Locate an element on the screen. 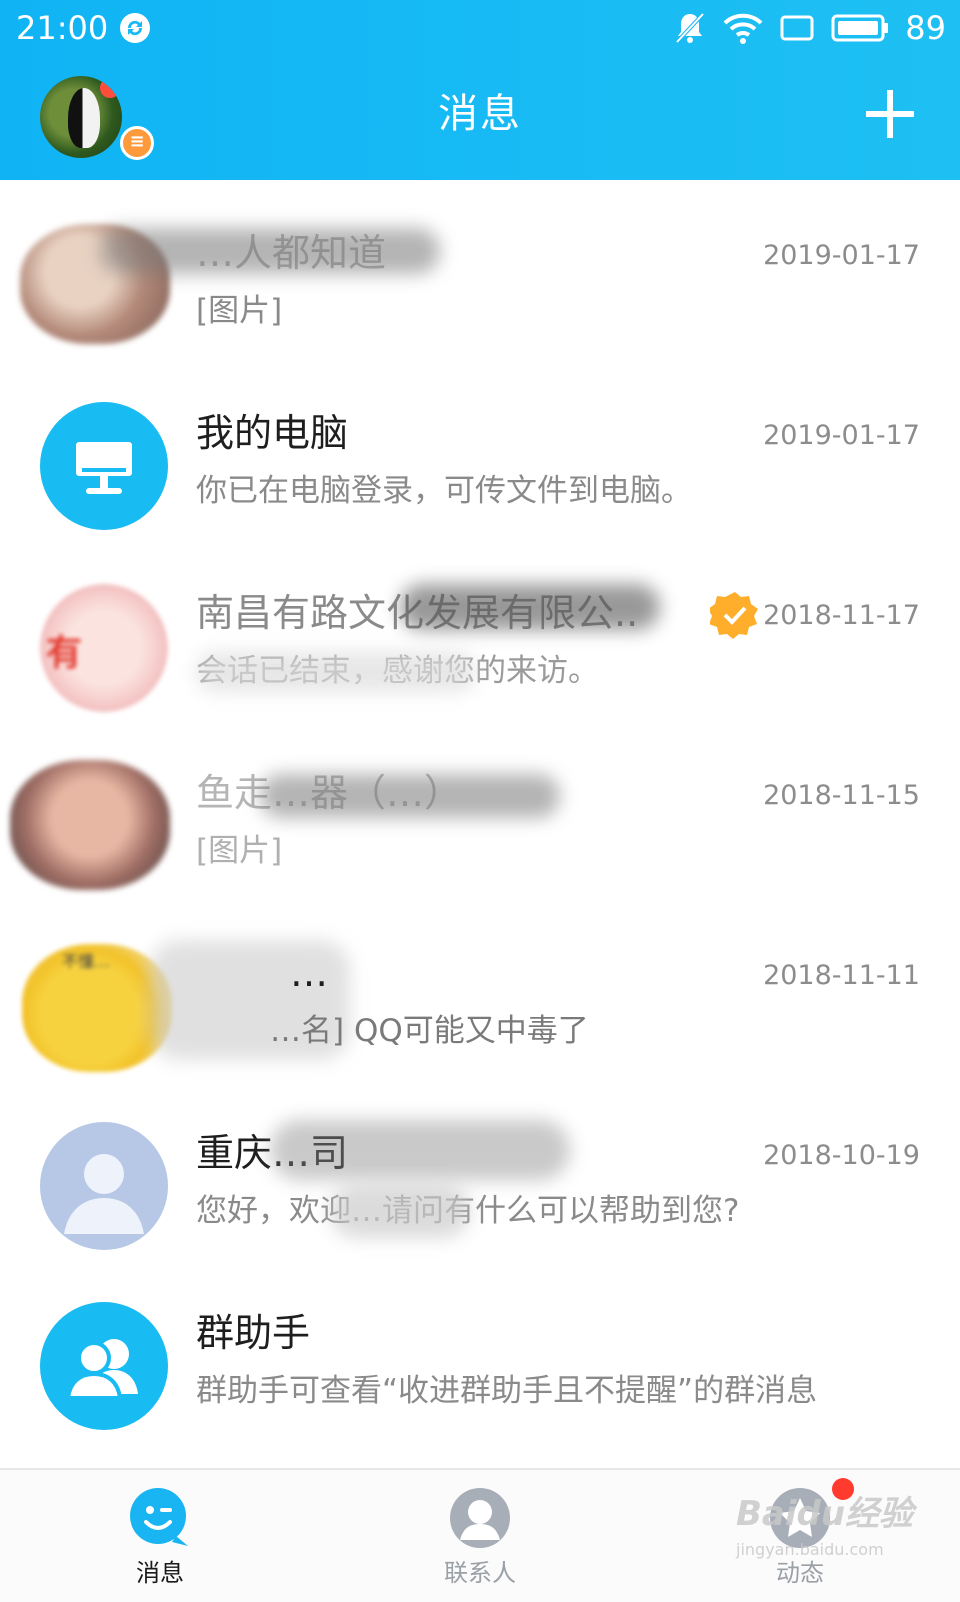 The image size is (960, 1602). tab-label: 动态 is located at coordinates (800, 1573).